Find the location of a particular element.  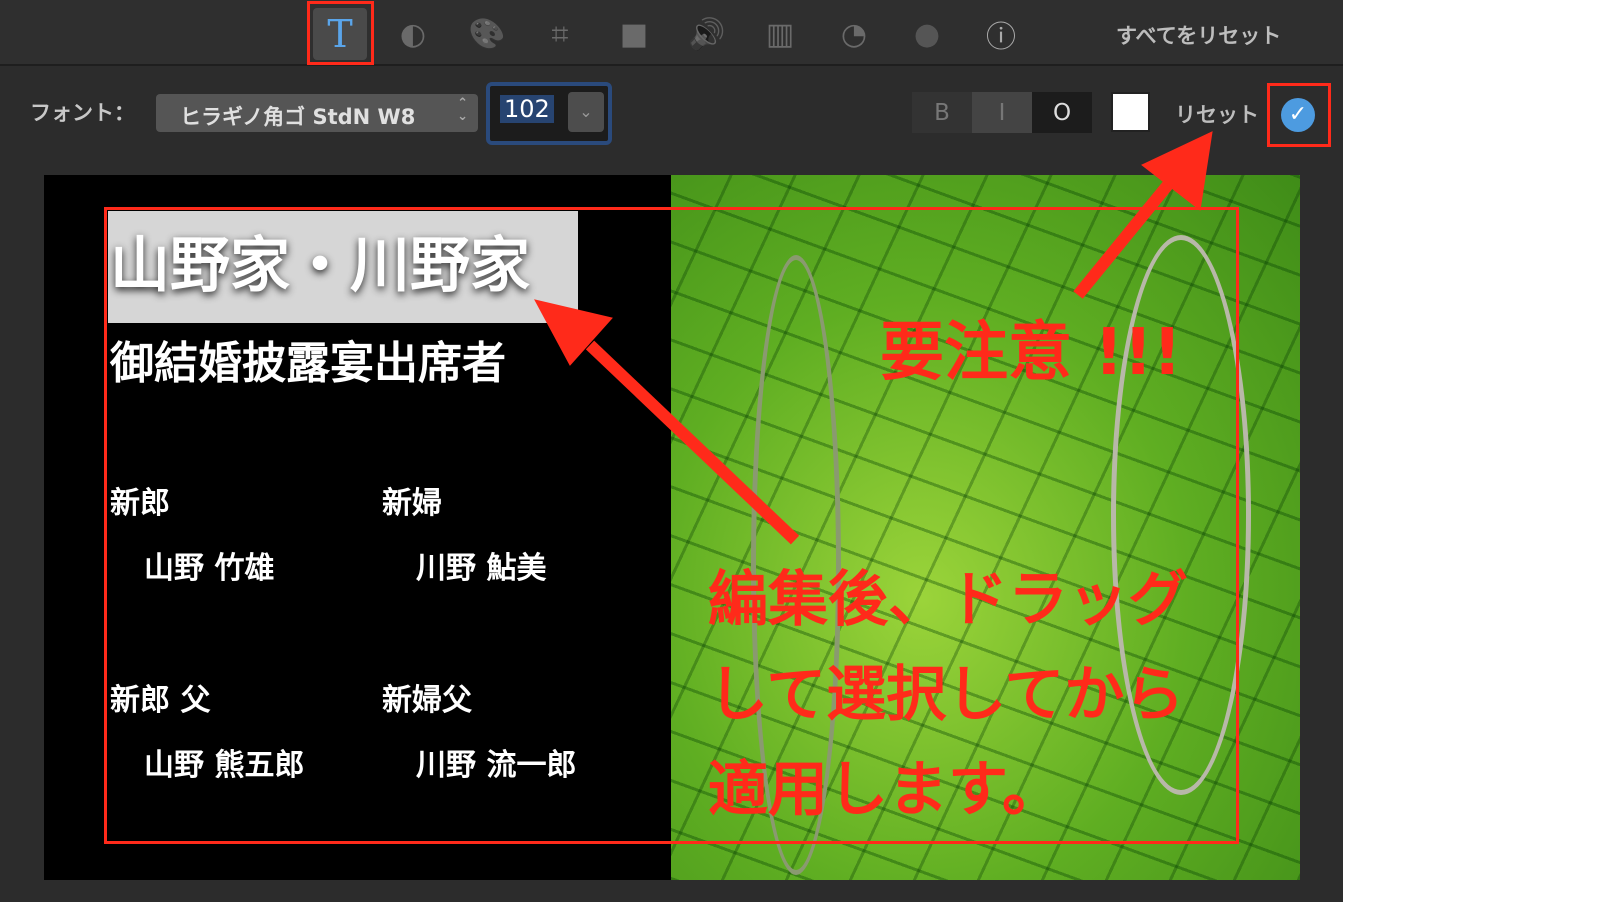

instruction-line: して選択してから is located at coordinates (946, 695).